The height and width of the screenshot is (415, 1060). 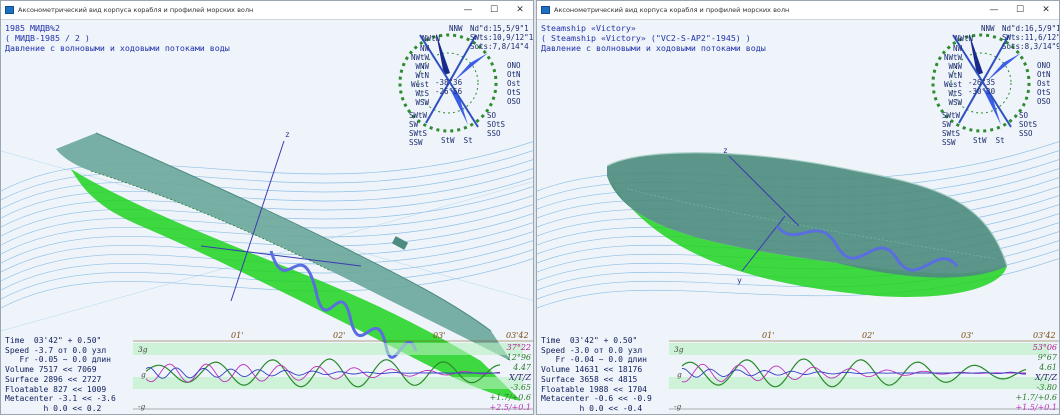 What do you see at coordinates (47, 38) in the screenshot?
I see `ship-code: ( МИДВ-1985 / 2 )` at bounding box center [47, 38].